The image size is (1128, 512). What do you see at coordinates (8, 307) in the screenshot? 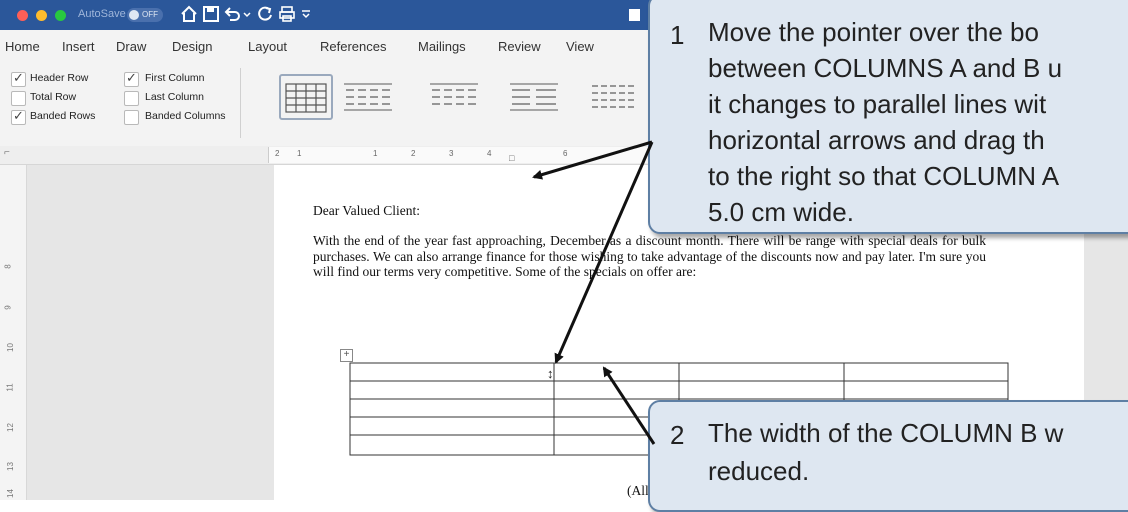
I see `vruler-number: 9` at bounding box center [8, 307].